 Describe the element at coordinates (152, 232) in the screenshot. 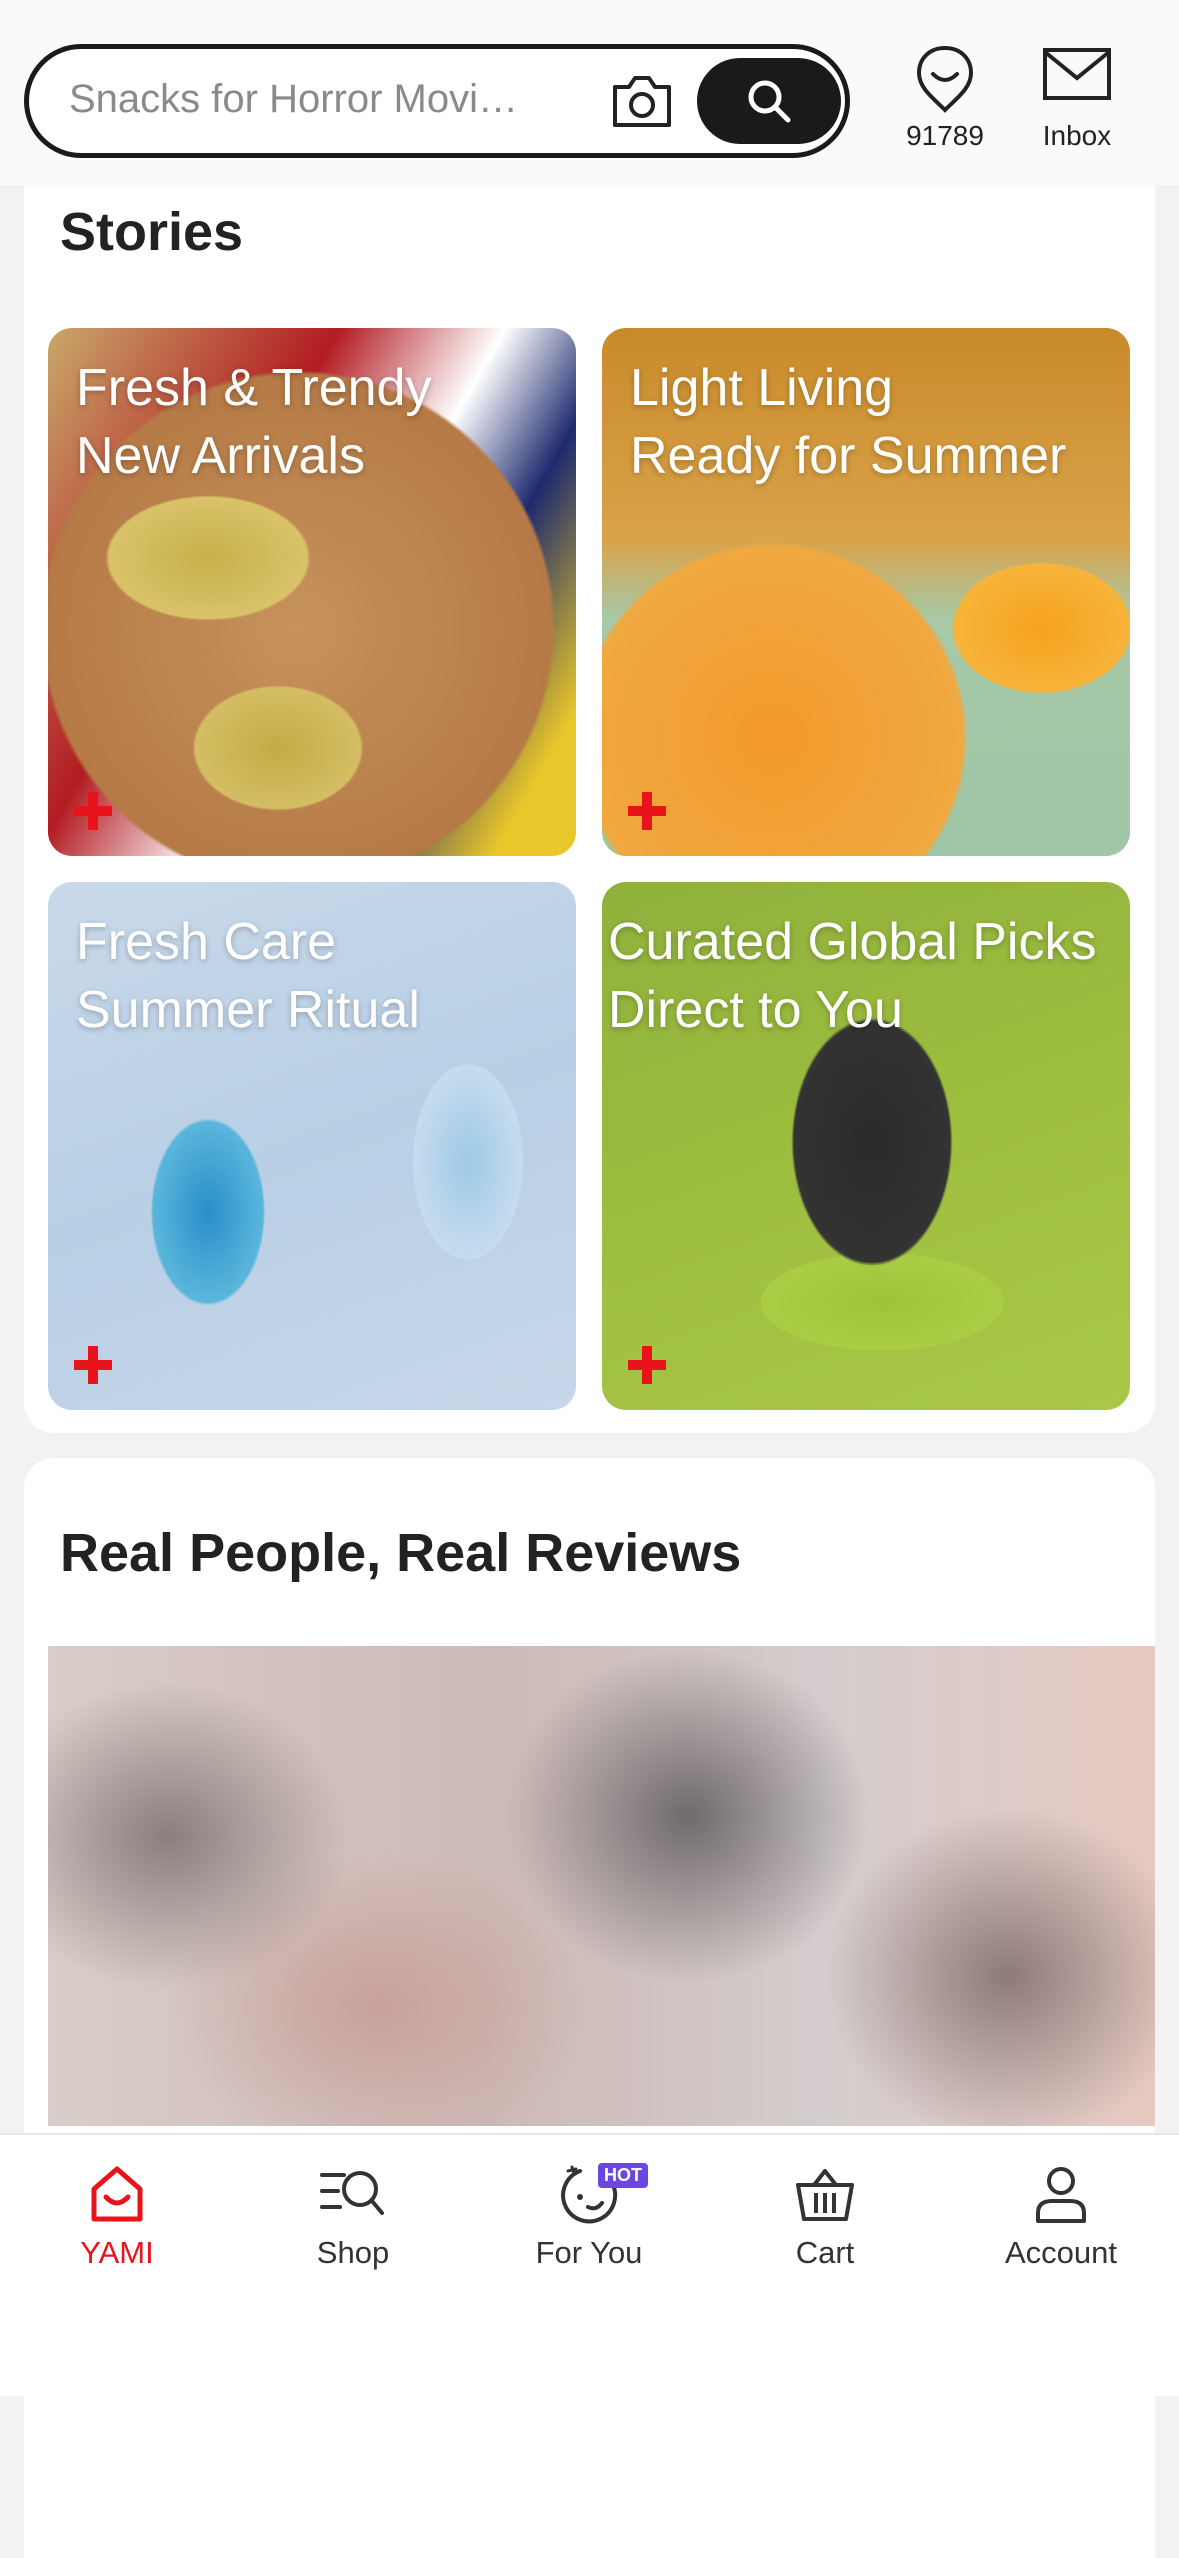

I see `stories-title: Stories` at that location.